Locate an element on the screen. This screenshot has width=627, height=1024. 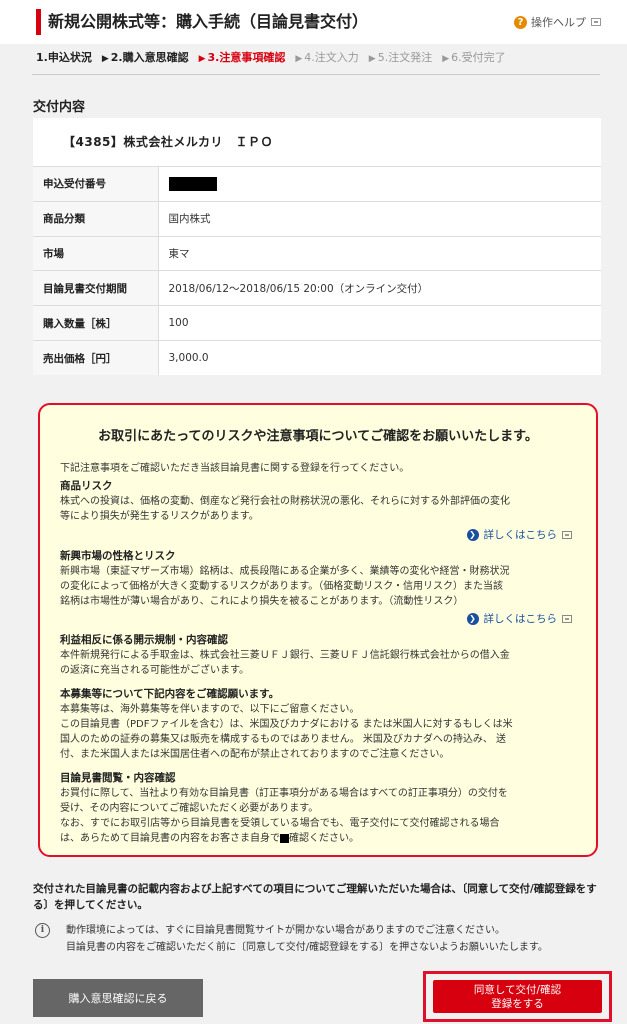
agree-button-highlight: 同意して交付/確認 登録をする is located at coordinates (517, 996).